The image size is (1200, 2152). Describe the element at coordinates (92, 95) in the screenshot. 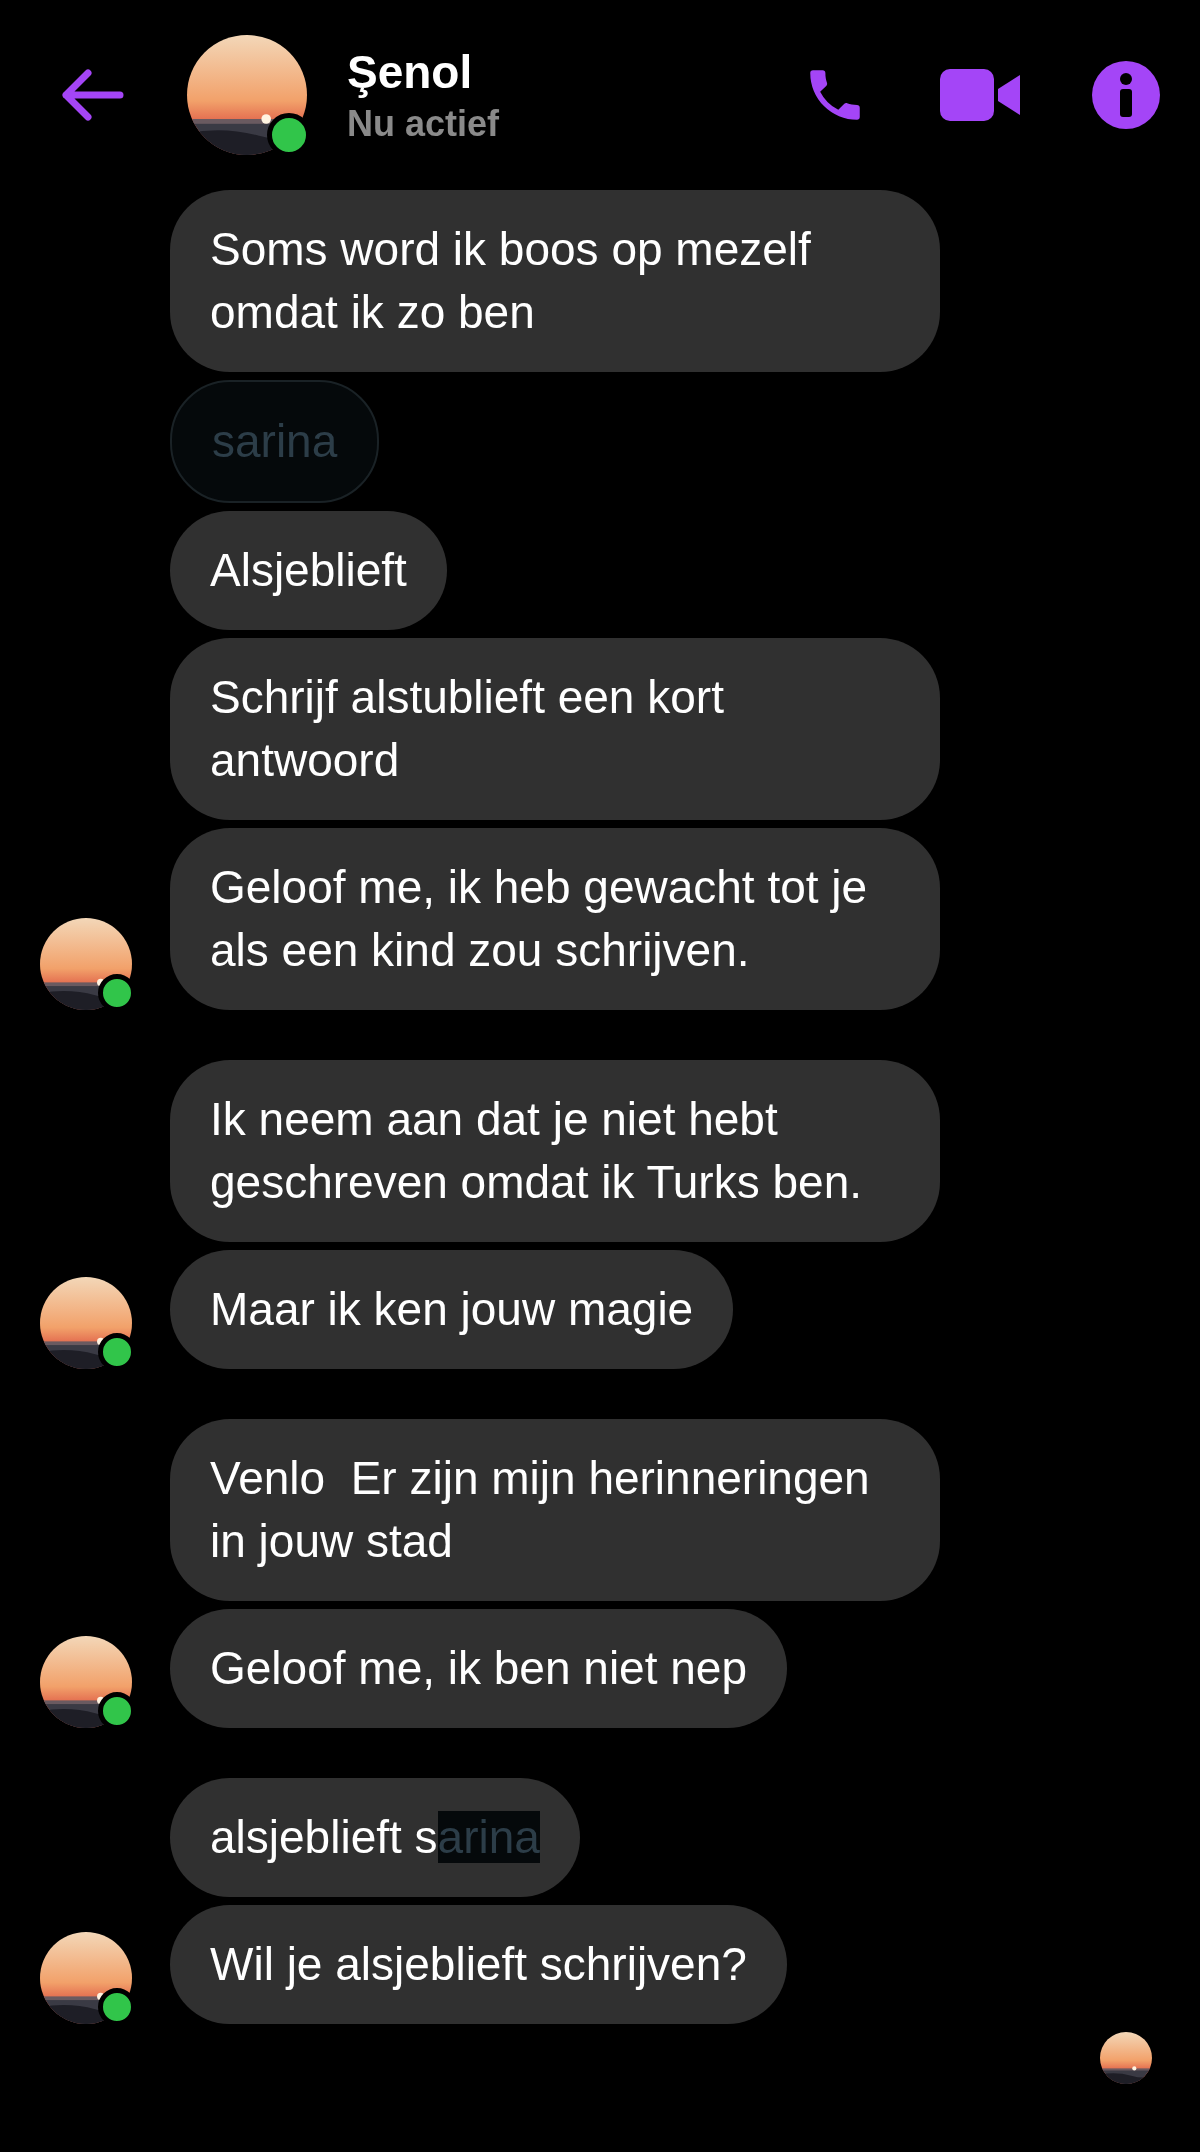

I see `back-icon` at that location.